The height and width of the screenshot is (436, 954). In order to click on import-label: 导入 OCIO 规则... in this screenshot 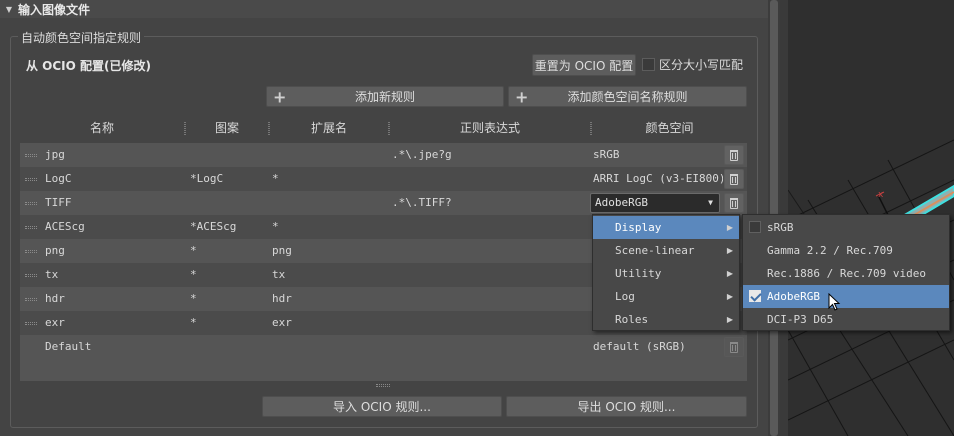, I will do `click(382, 407)`.